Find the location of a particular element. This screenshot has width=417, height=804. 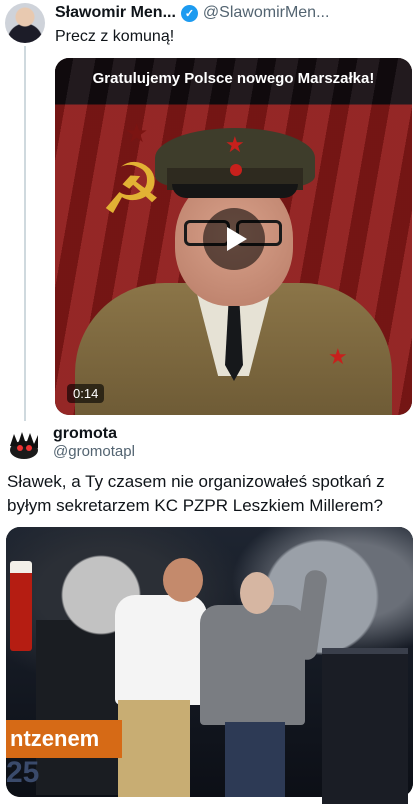

lapel-star-icon: ★ is located at coordinates (338, 356).